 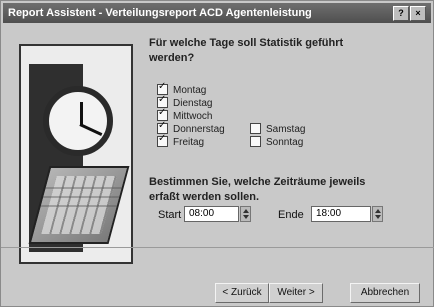 What do you see at coordinates (193, 104) in the screenshot?
I see `tuesday-label: Dienstag` at bounding box center [193, 104].